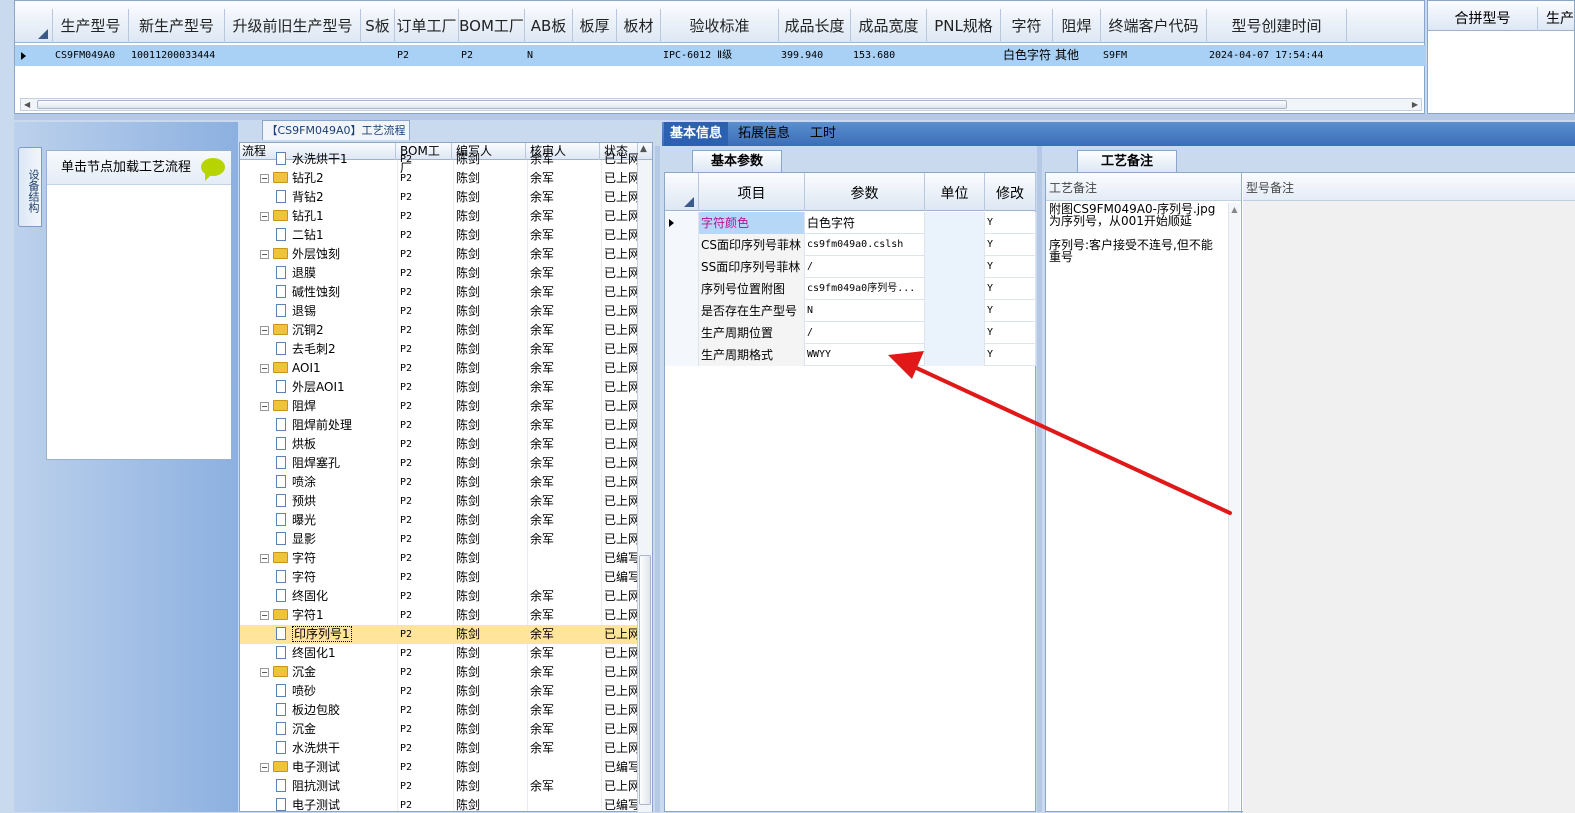  I want to click on process-row: 电子测试 P2 陈剑 已编写, so click(439, 803).